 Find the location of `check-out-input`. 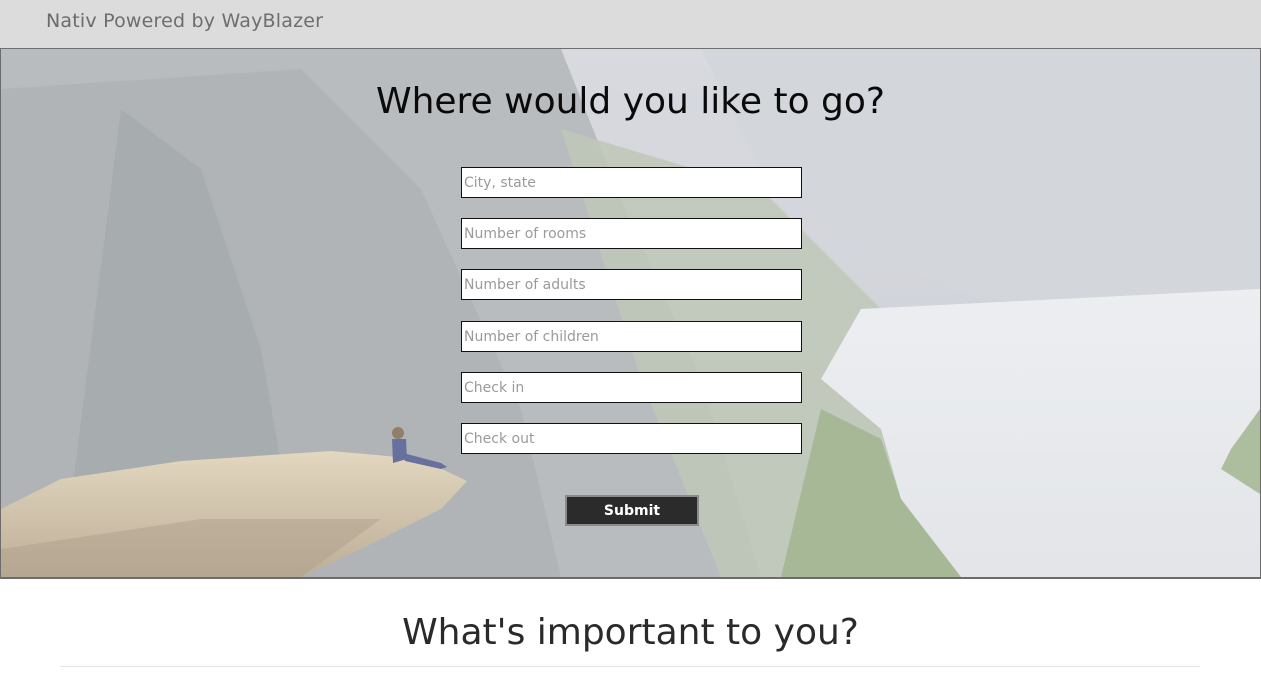

check-out-input is located at coordinates (631, 438).